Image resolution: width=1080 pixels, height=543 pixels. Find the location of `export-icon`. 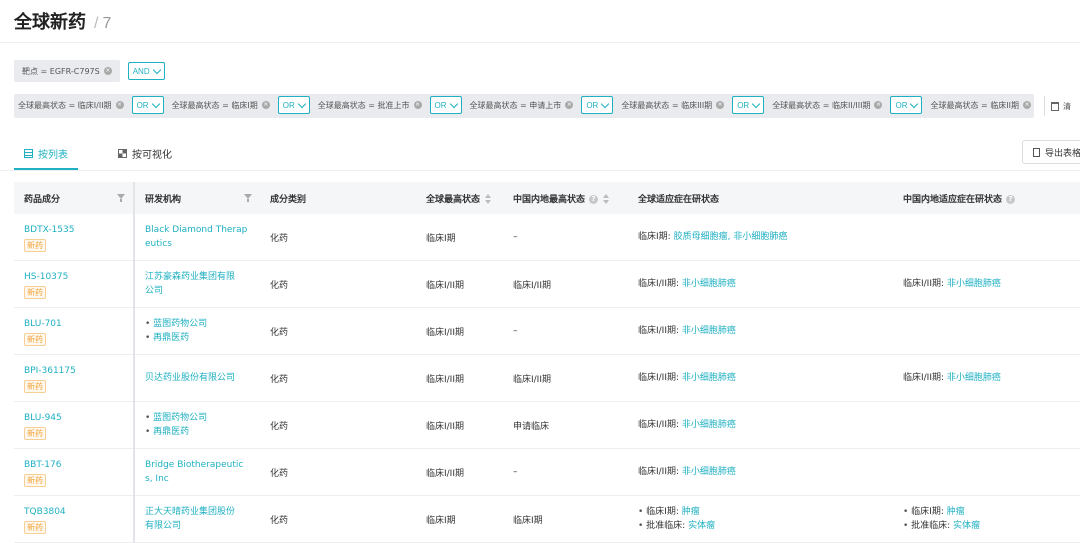

export-icon is located at coordinates (1036, 152).